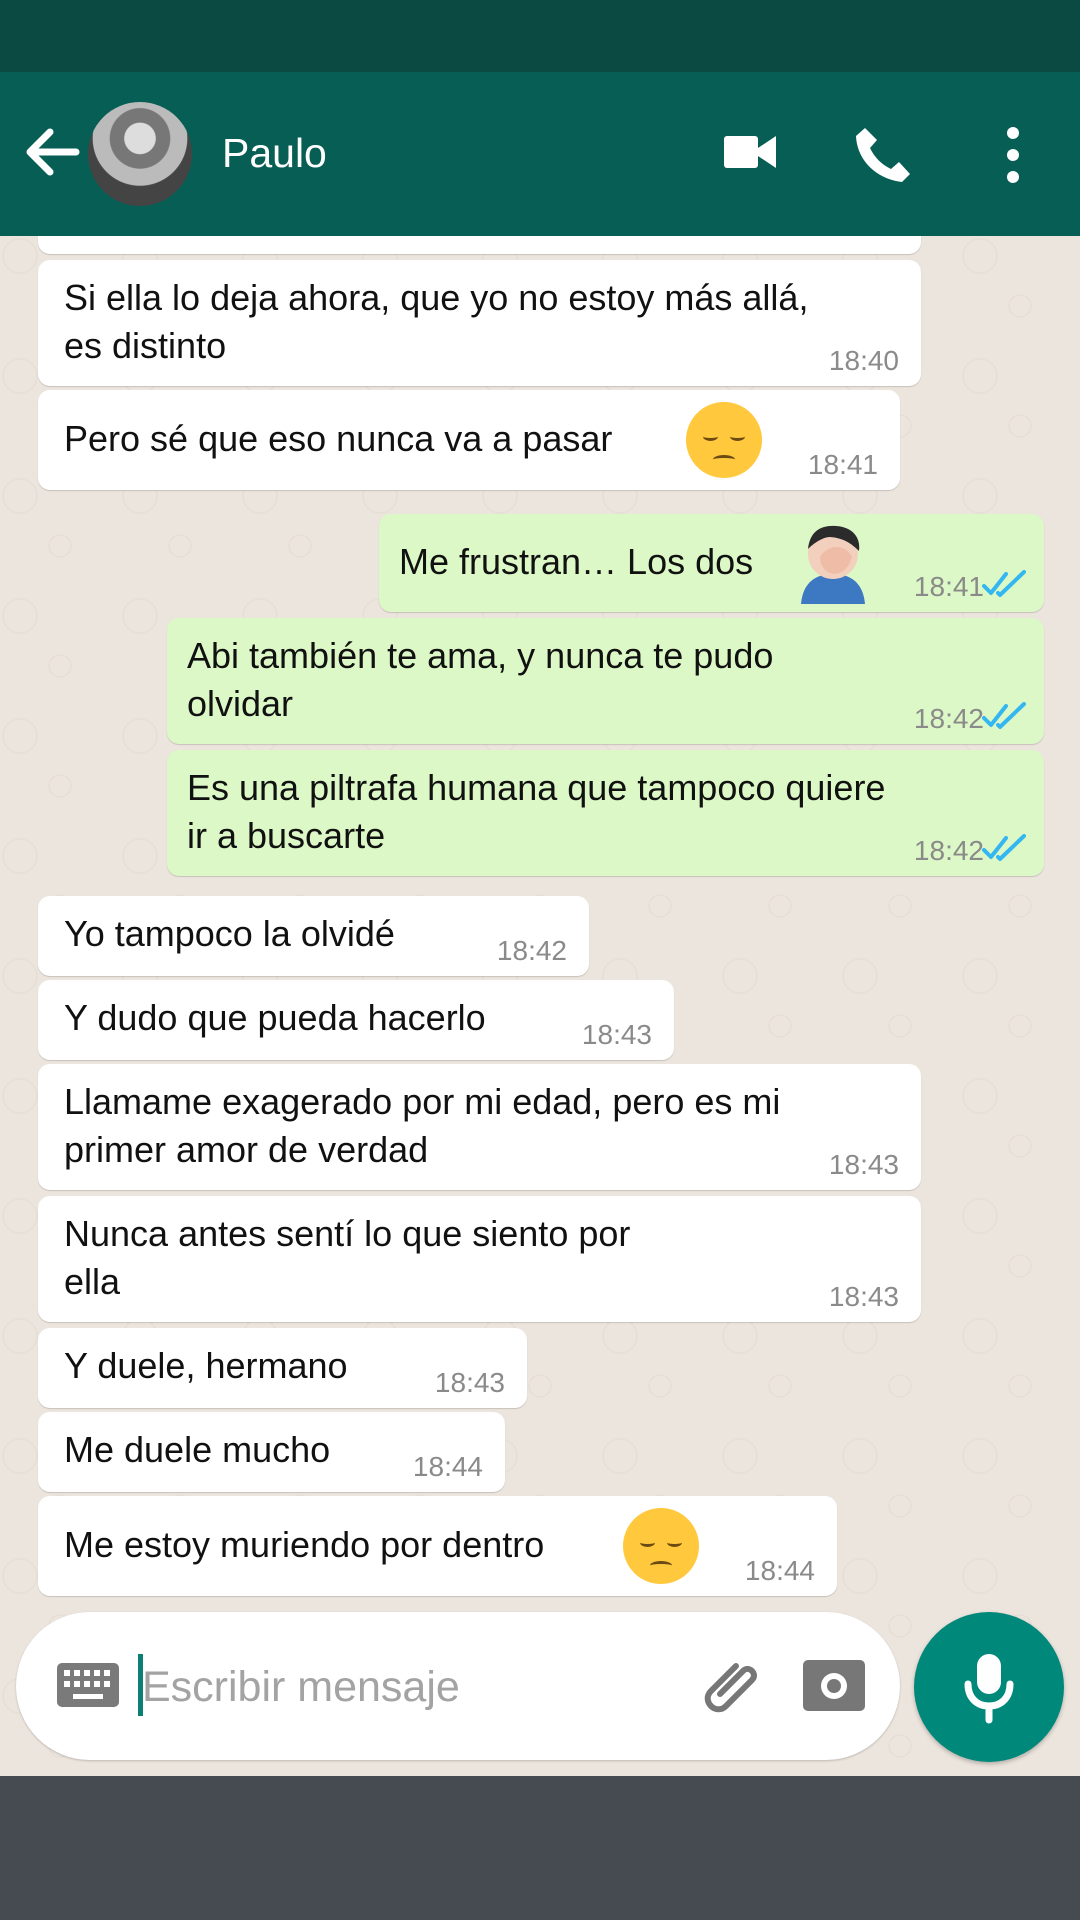 This screenshot has width=1080, height=1920. Describe the element at coordinates (304, 1544) in the screenshot. I see `message-text: Me estoy muriendo por dentro` at that location.